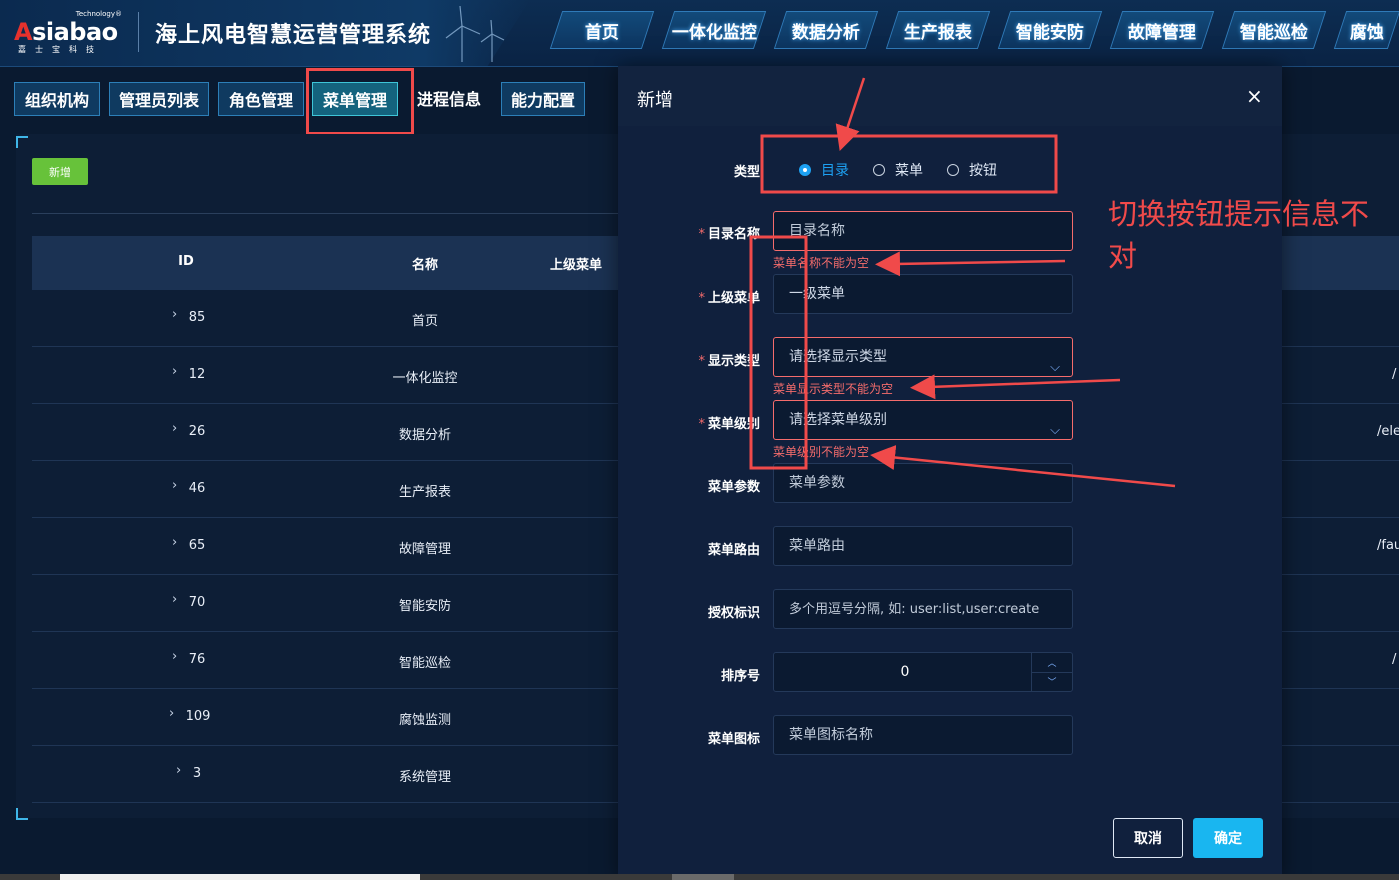  What do you see at coordinates (197, 773) in the screenshot?
I see `cell-id: 3` at bounding box center [197, 773].